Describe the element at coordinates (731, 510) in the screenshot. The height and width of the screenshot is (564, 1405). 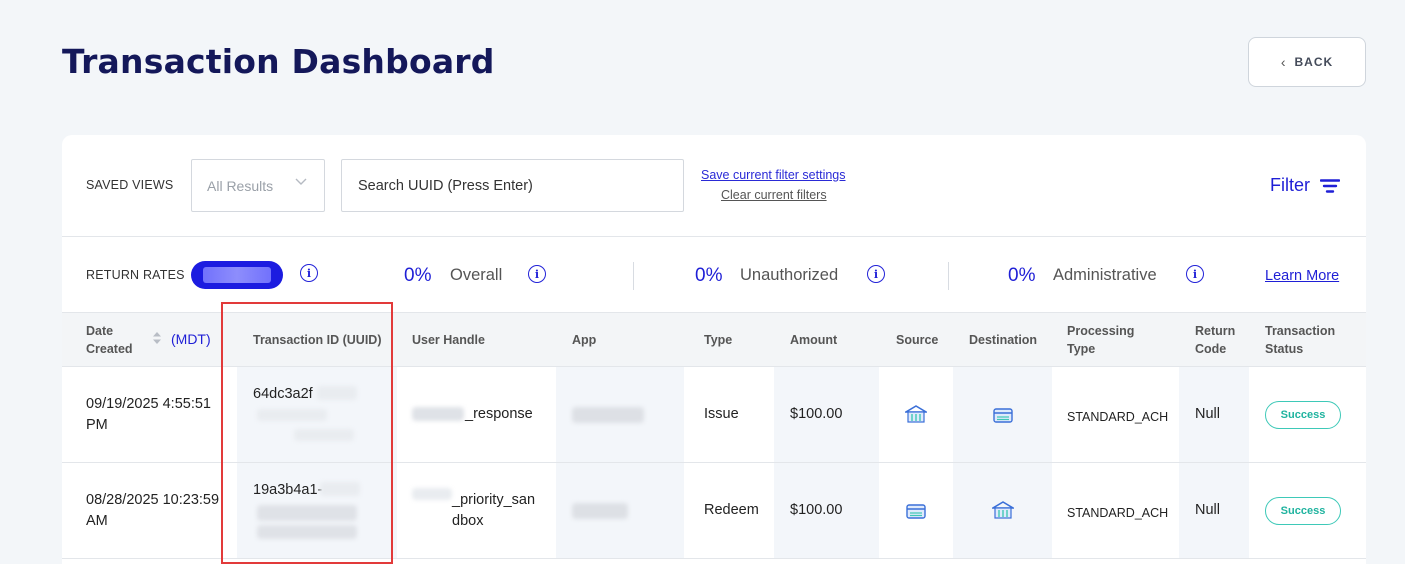
I see `type-cell: Redeem` at that location.